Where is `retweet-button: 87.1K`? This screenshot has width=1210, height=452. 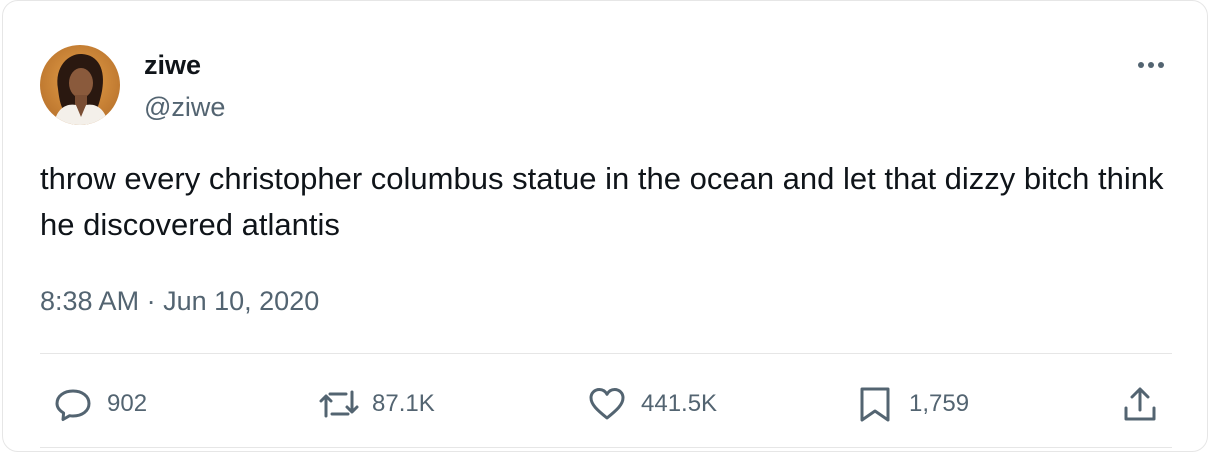 retweet-button: 87.1K is located at coordinates (375, 404).